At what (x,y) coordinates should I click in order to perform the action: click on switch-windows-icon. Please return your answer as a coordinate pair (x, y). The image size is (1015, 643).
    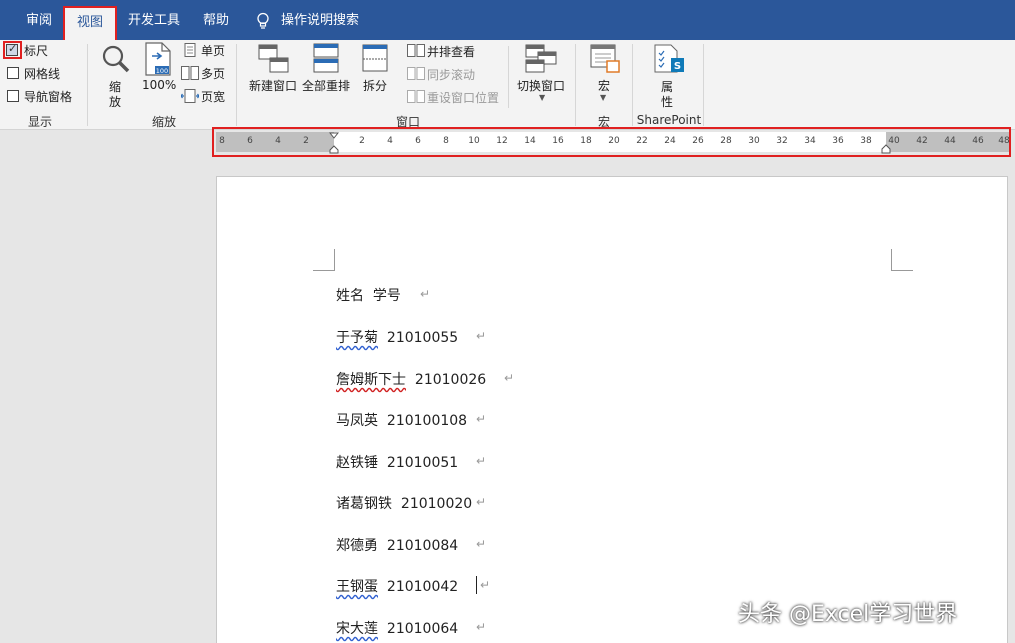
    Looking at the image, I should click on (541, 59).